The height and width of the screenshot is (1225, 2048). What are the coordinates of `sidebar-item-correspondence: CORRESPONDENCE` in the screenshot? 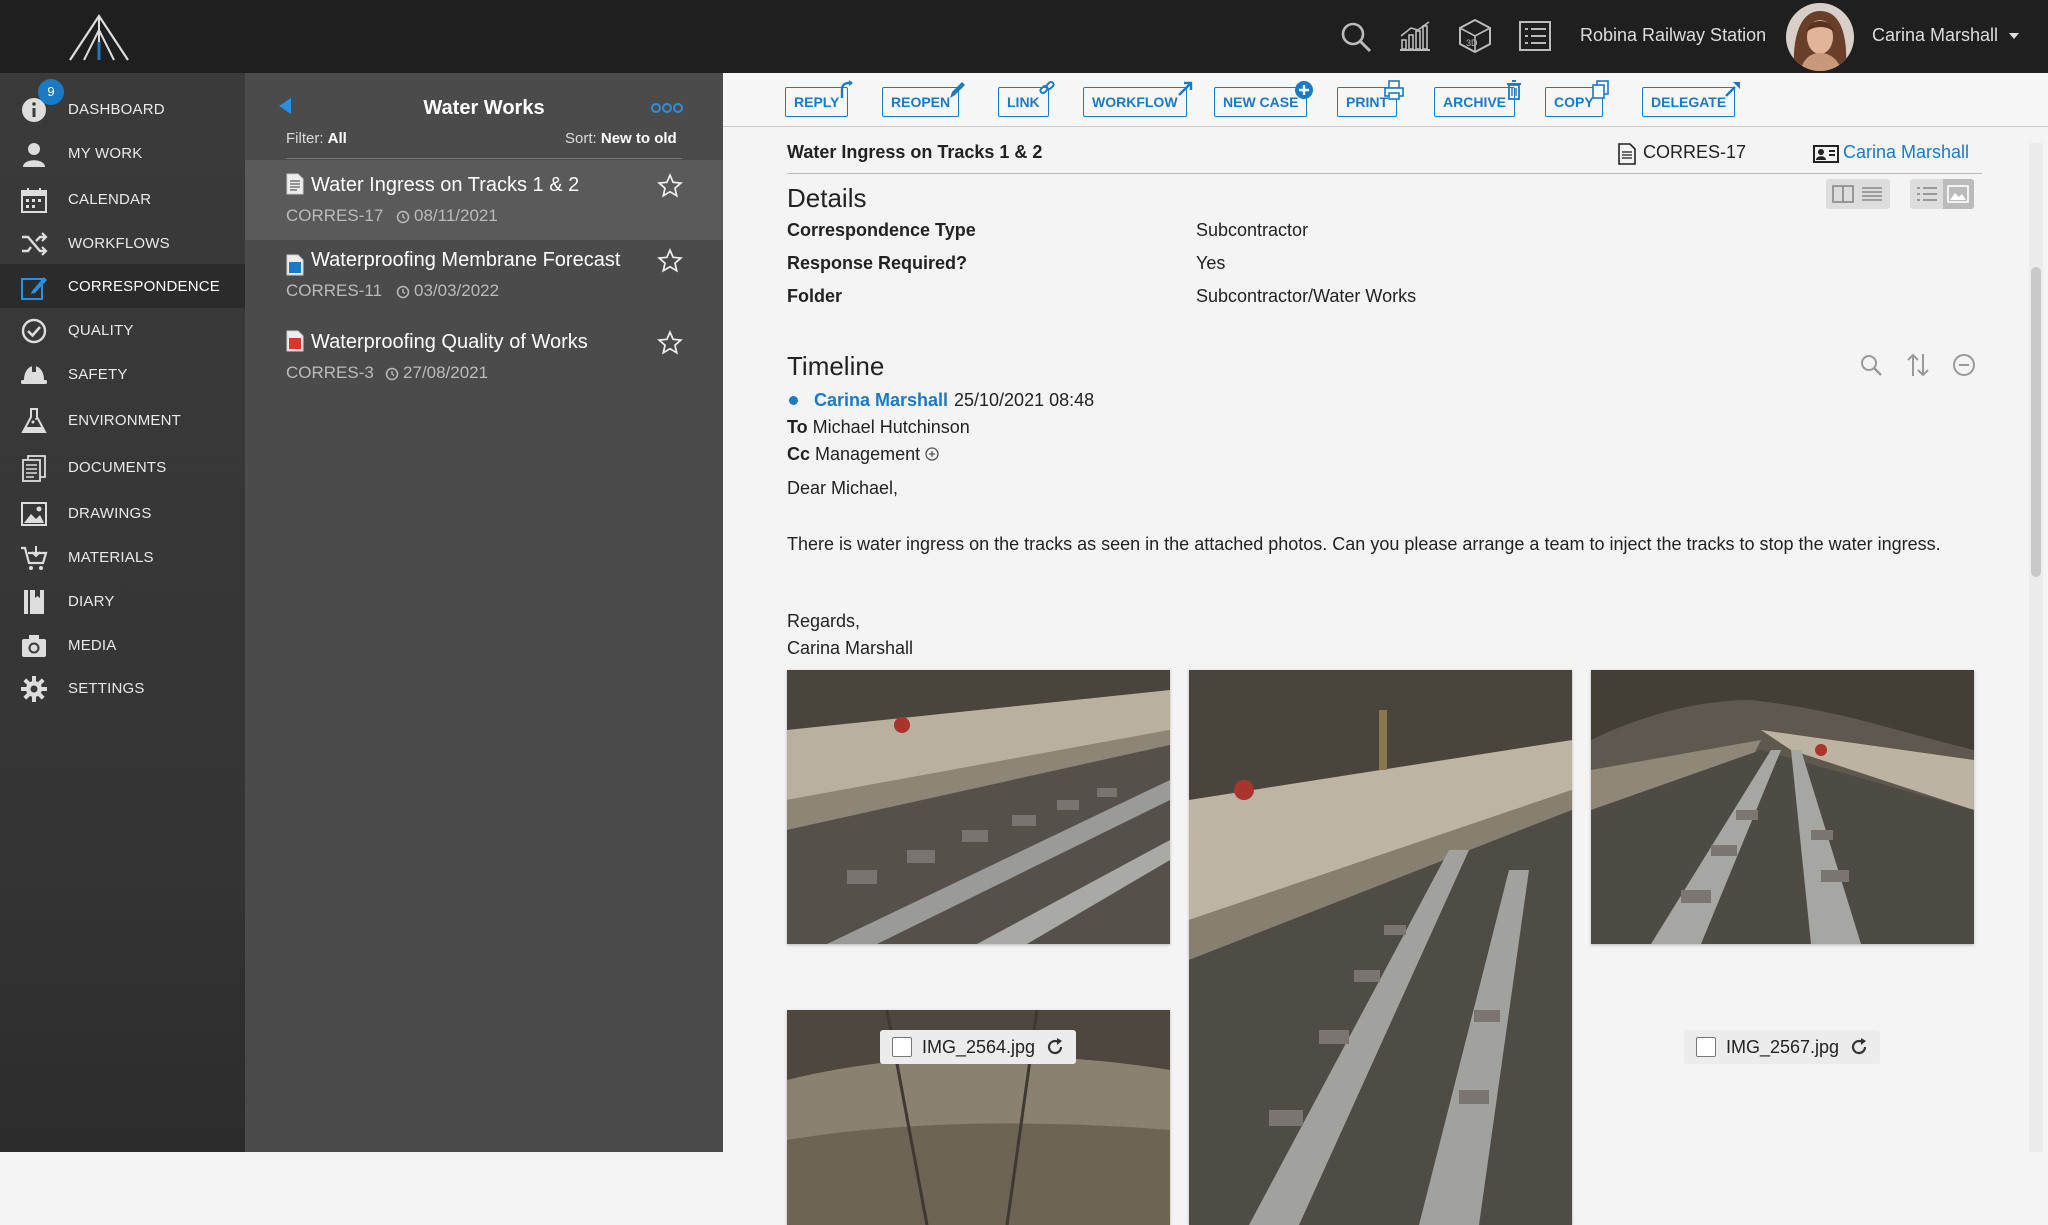 It's located at (122, 286).